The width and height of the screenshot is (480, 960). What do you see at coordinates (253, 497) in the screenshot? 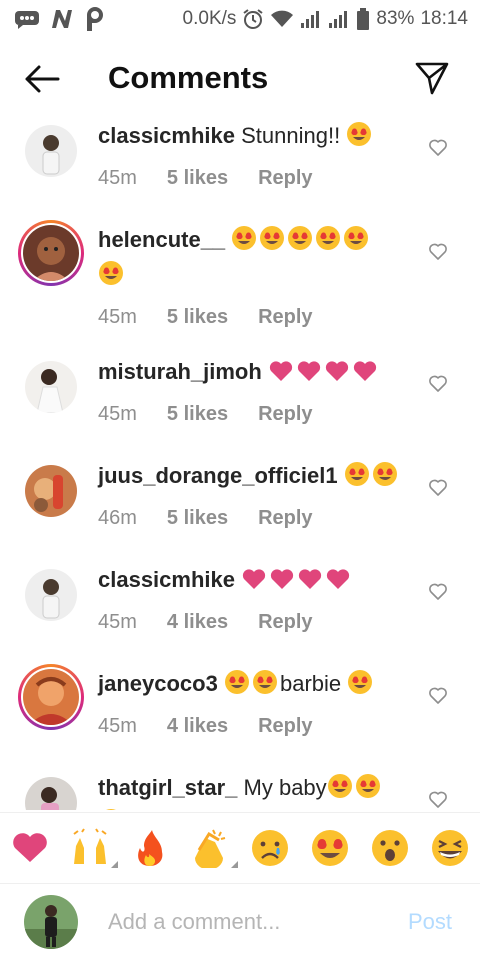
I see `comment-body: juus_dorange_officiel1 46m 5 likes Reply` at bounding box center [253, 497].